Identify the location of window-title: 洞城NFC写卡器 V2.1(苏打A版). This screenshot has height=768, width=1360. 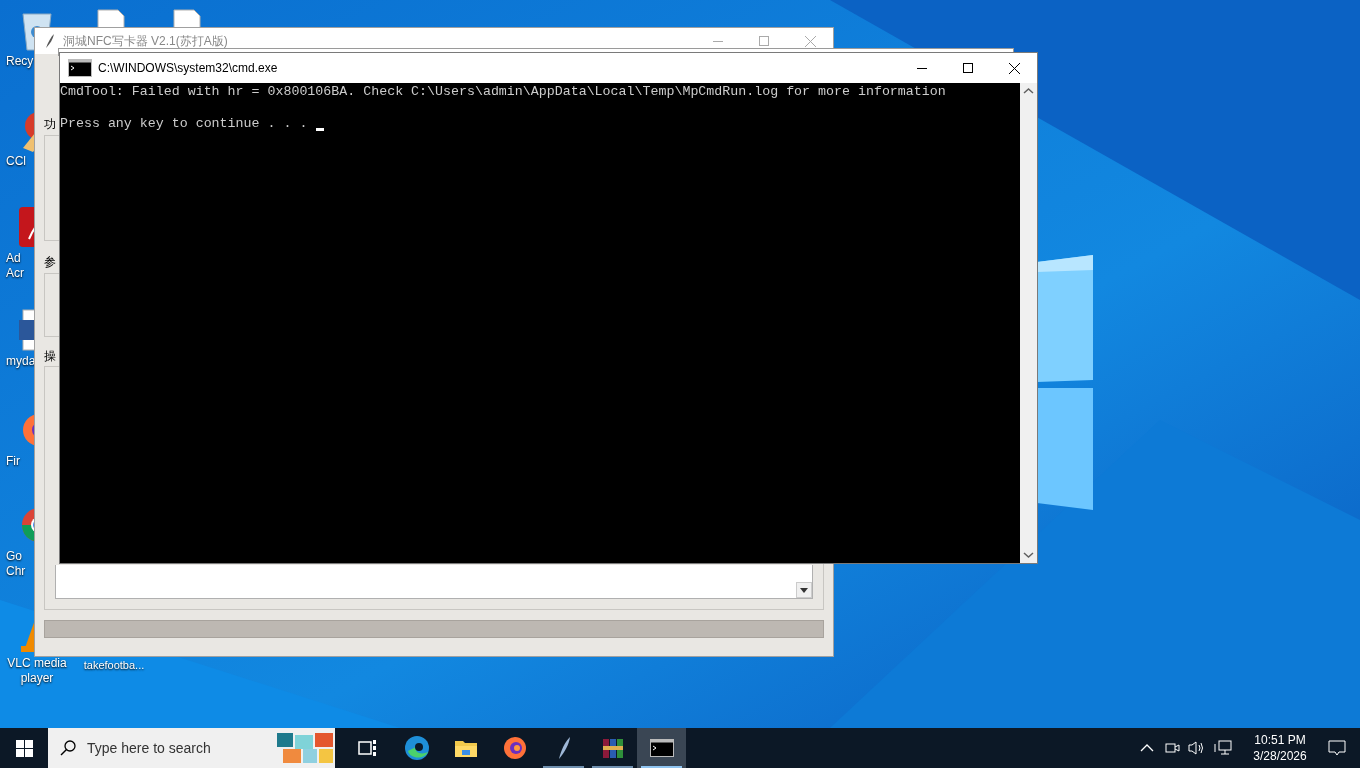
(145, 41).